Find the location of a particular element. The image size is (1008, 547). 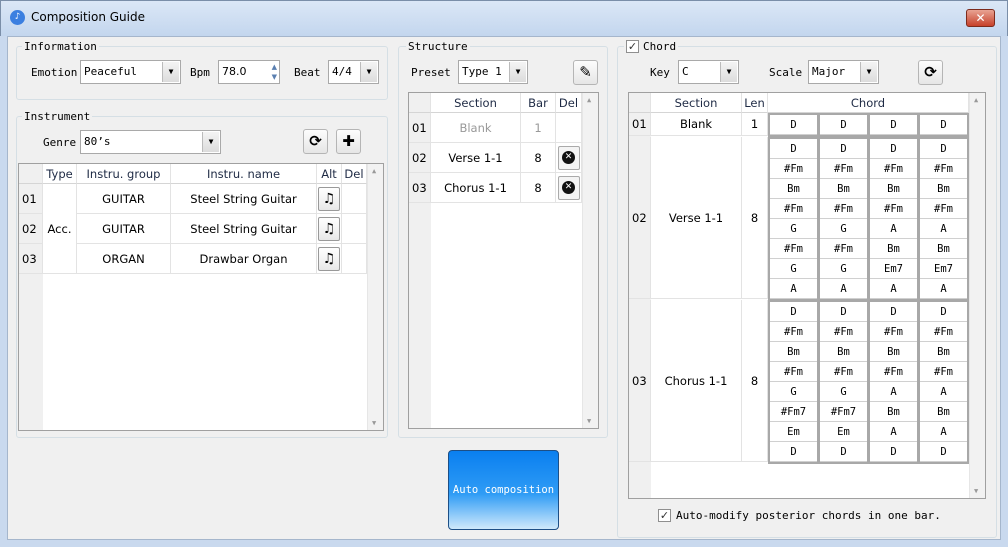

section-cell: Verse 1-1 is located at coordinates (476, 158).